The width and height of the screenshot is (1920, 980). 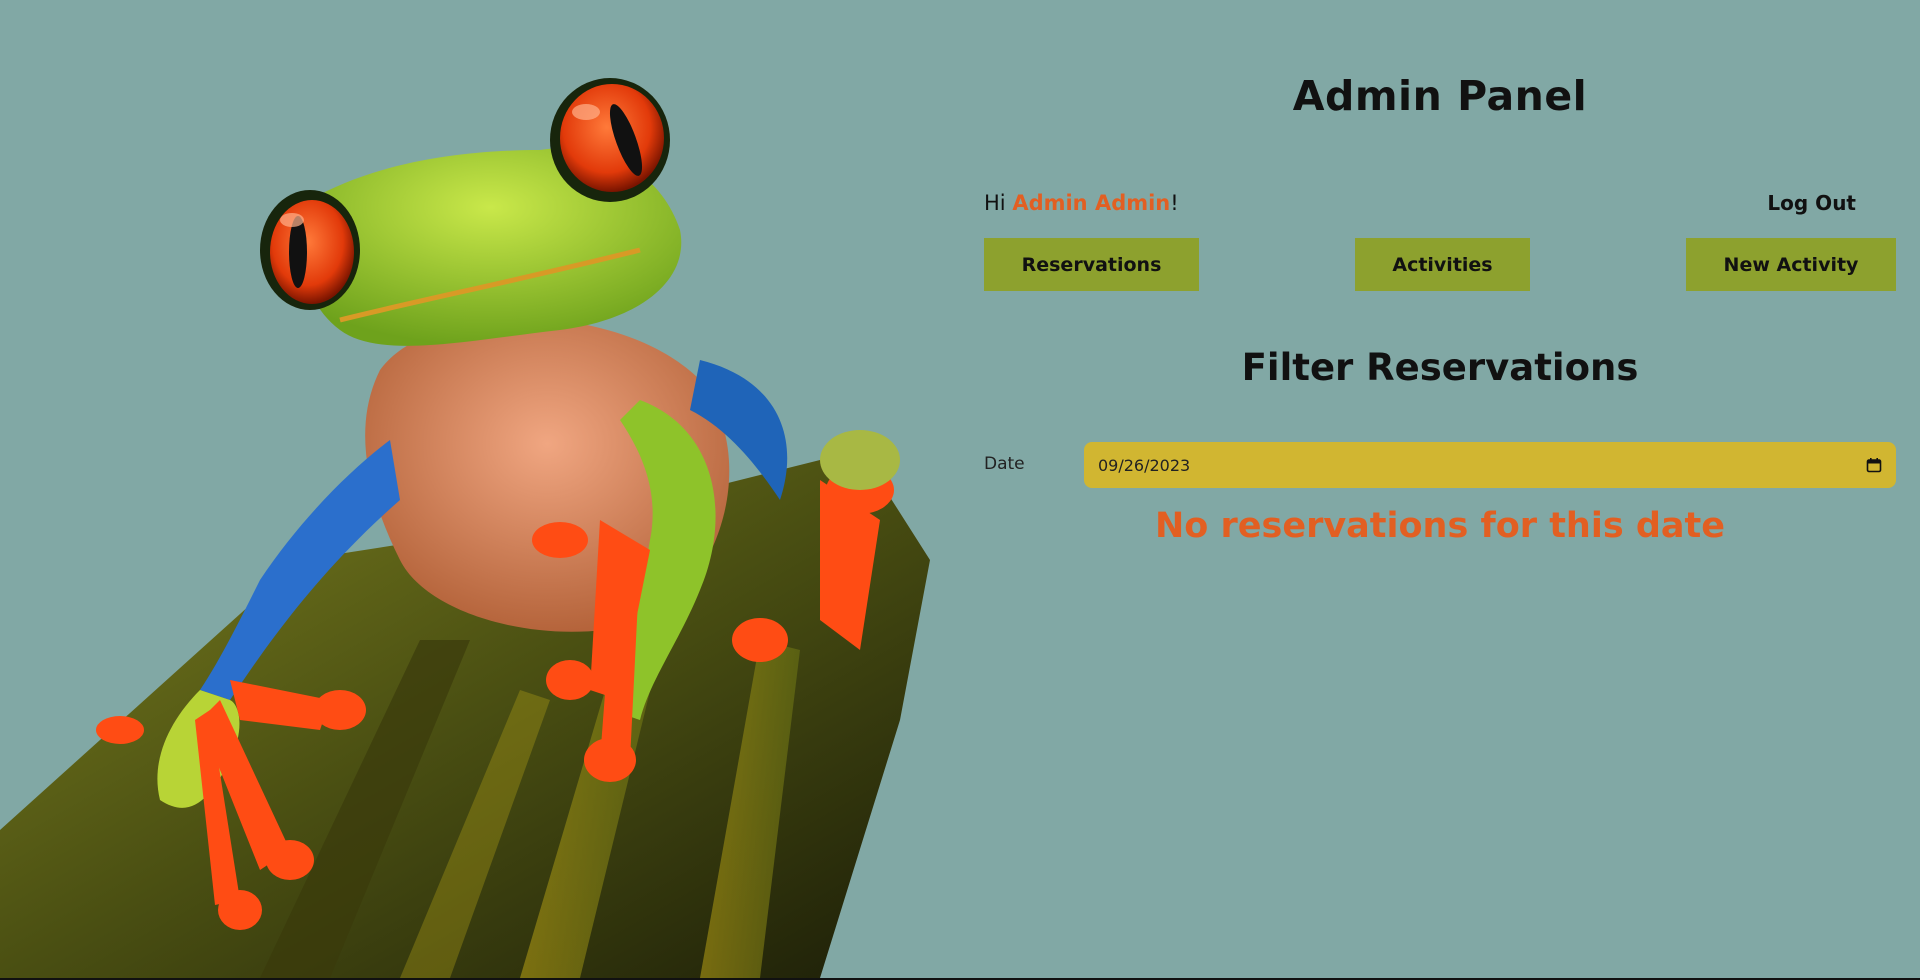 What do you see at coordinates (1874, 465) in the screenshot?
I see `calendar-icon` at bounding box center [1874, 465].